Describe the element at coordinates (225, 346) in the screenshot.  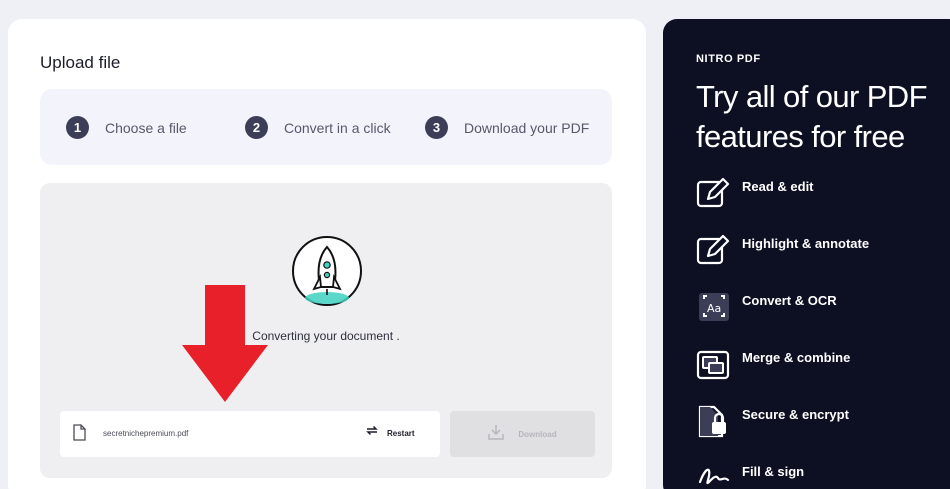
I see `red-arrow-annotation-icon` at that location.